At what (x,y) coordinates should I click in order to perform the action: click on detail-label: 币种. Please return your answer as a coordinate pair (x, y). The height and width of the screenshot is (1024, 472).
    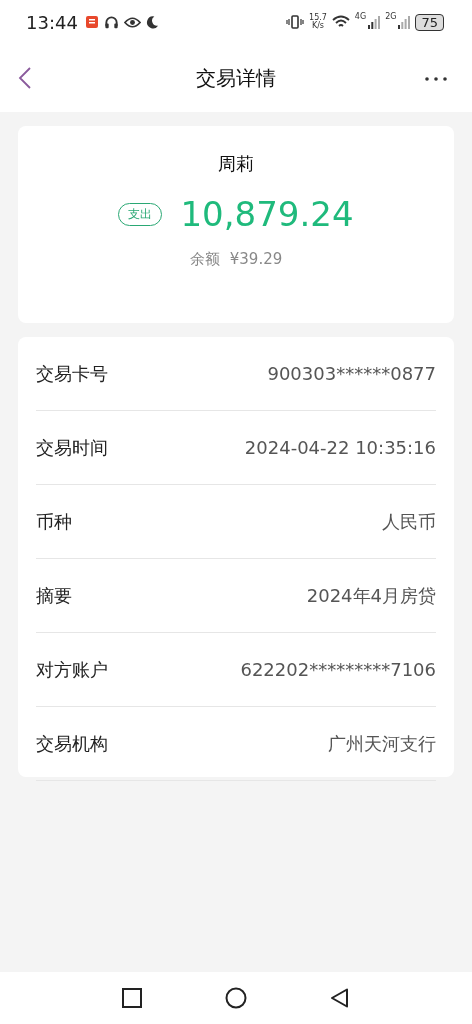
    Looking at the image, I should click on (54, 521).